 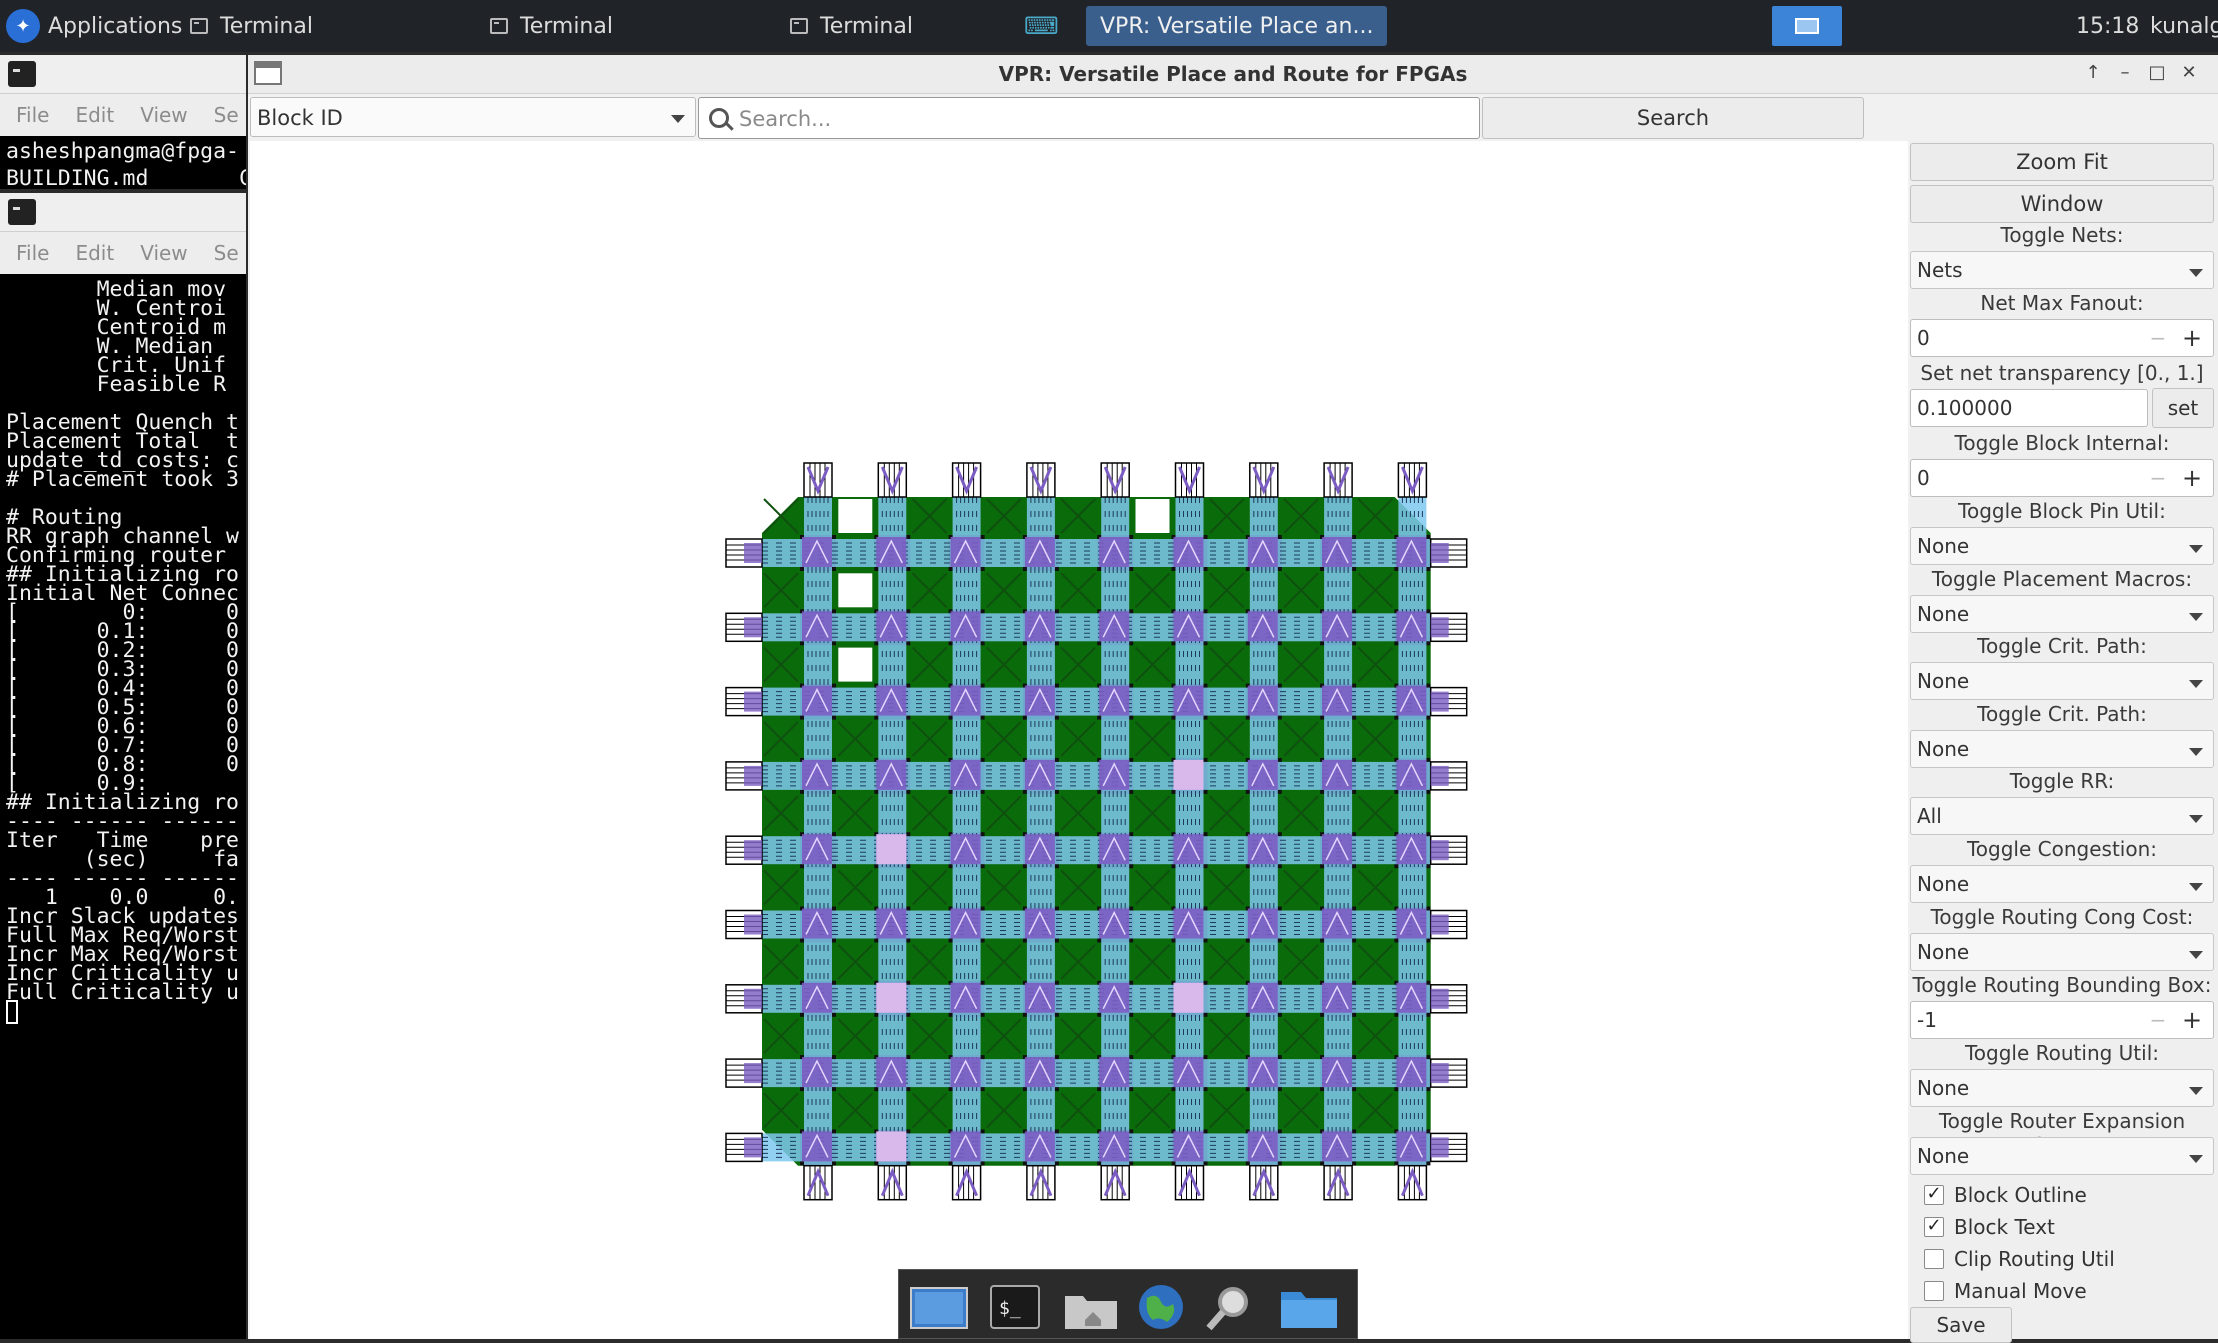 What do you see at coordinates (2020, 1195) in the screenshot?
I see `checkbox-label: Block Outline` at bounding box center [2020, 1195].